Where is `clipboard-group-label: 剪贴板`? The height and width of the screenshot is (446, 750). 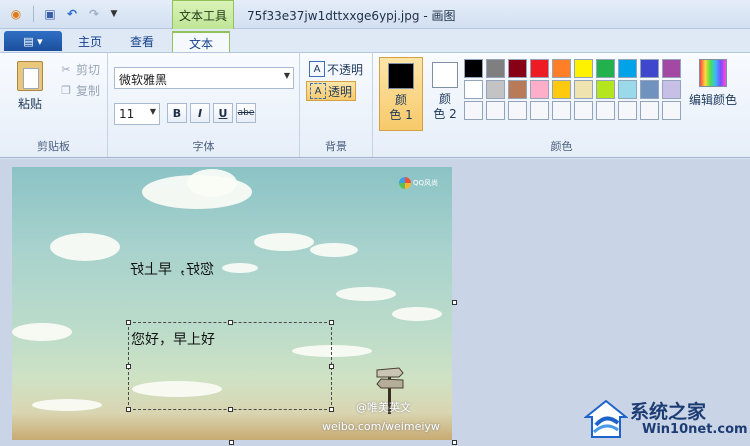
clipboard-group-label: 剪贴板 is located at coordinates (53, 146).